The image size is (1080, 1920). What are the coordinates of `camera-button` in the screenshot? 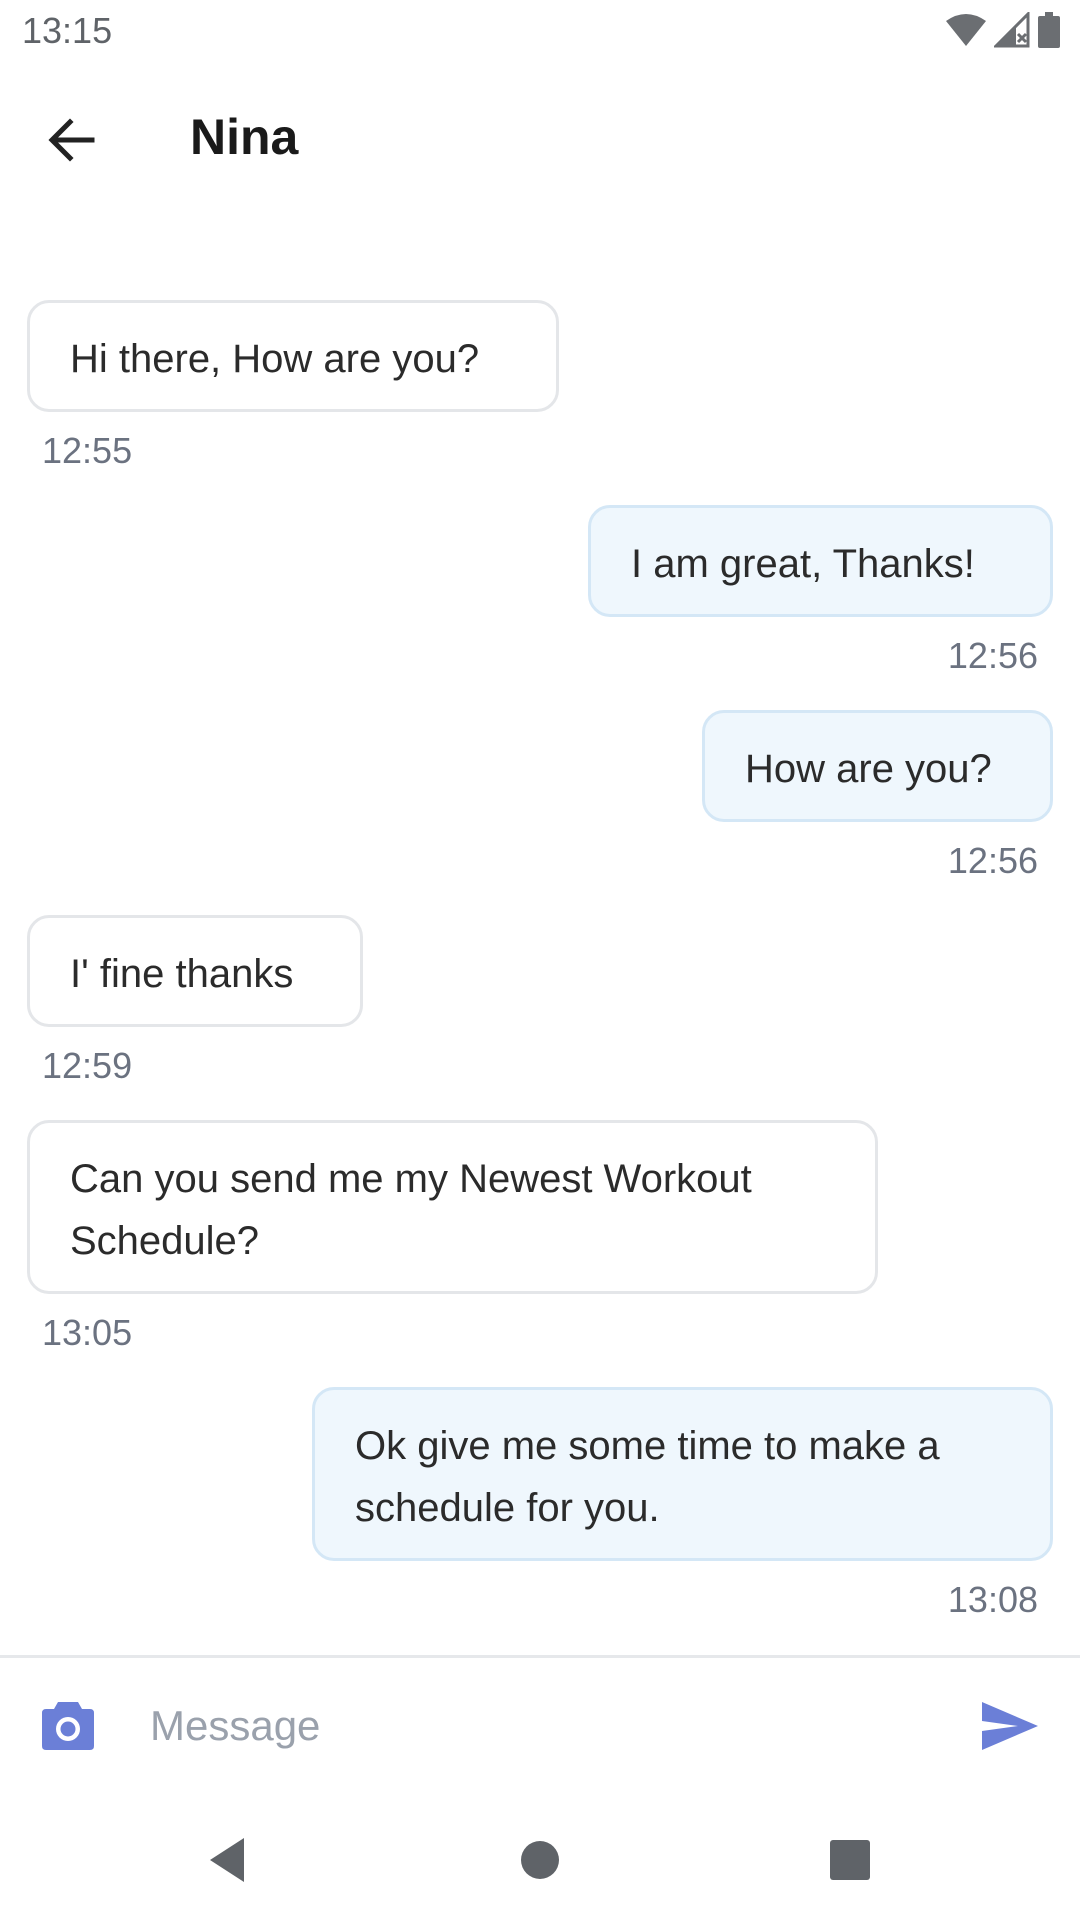 It's located at (68, 1726).